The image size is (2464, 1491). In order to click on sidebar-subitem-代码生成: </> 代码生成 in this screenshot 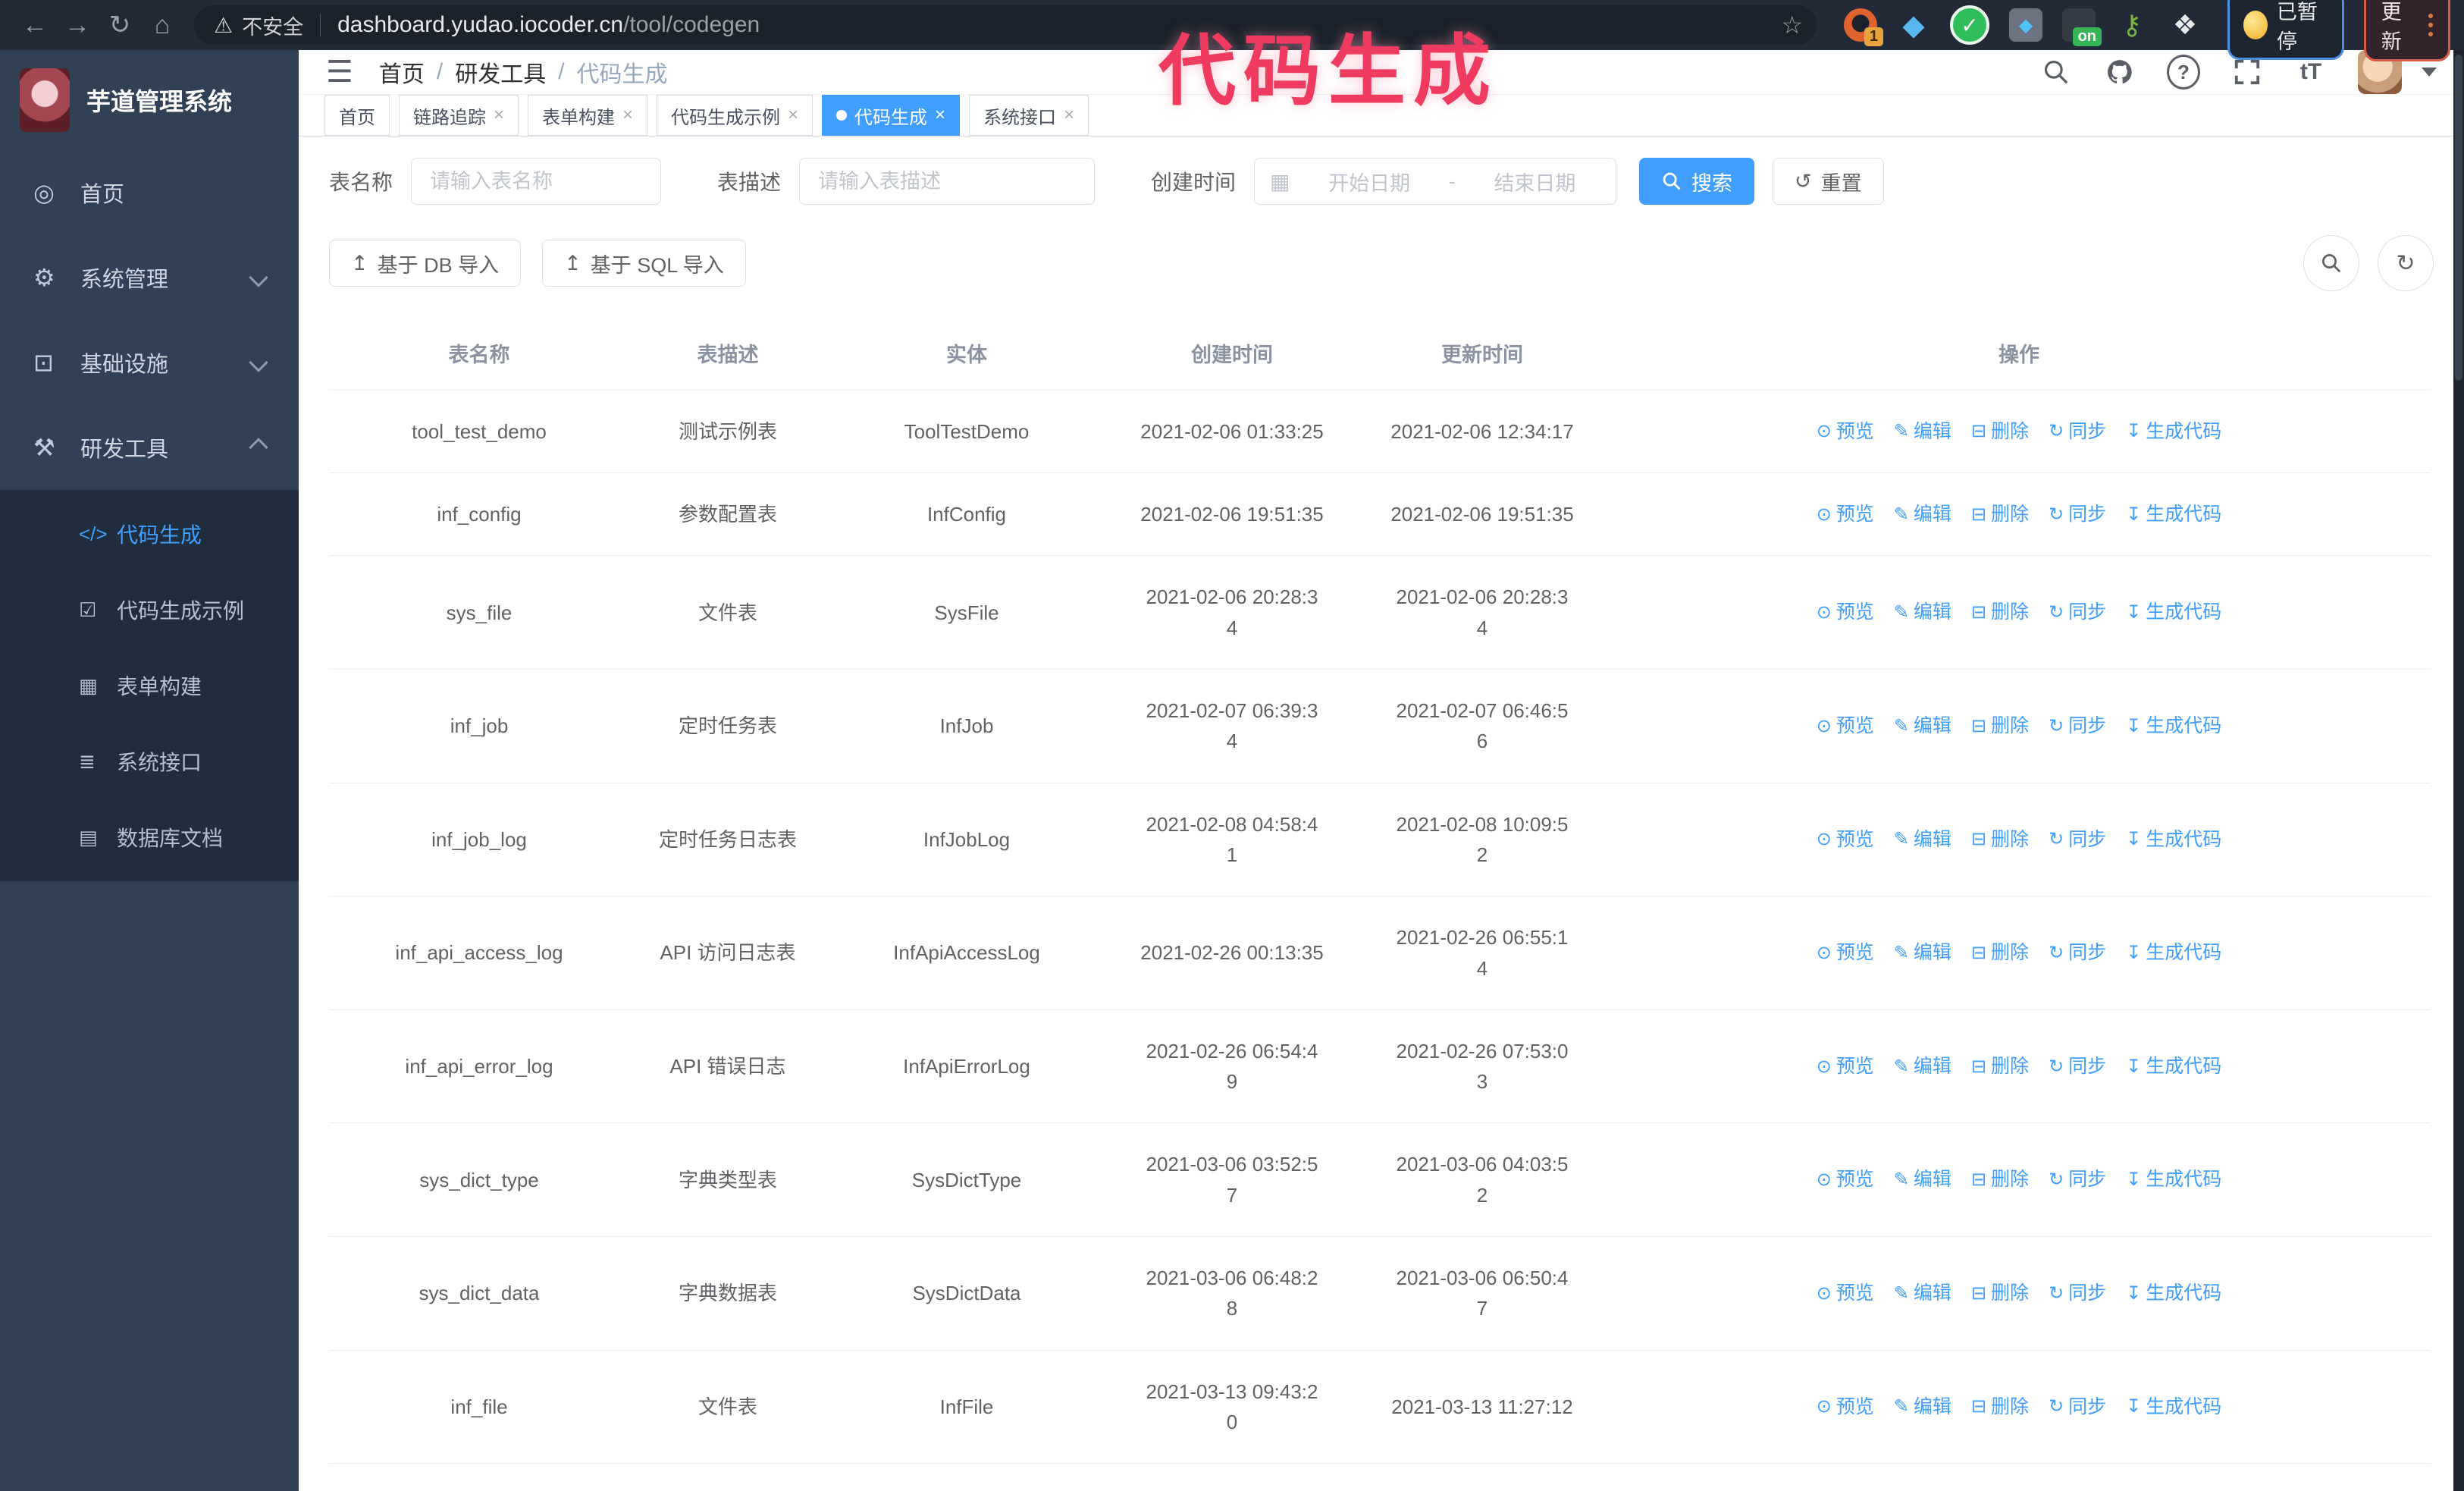, I will do `click(150, 534)`.